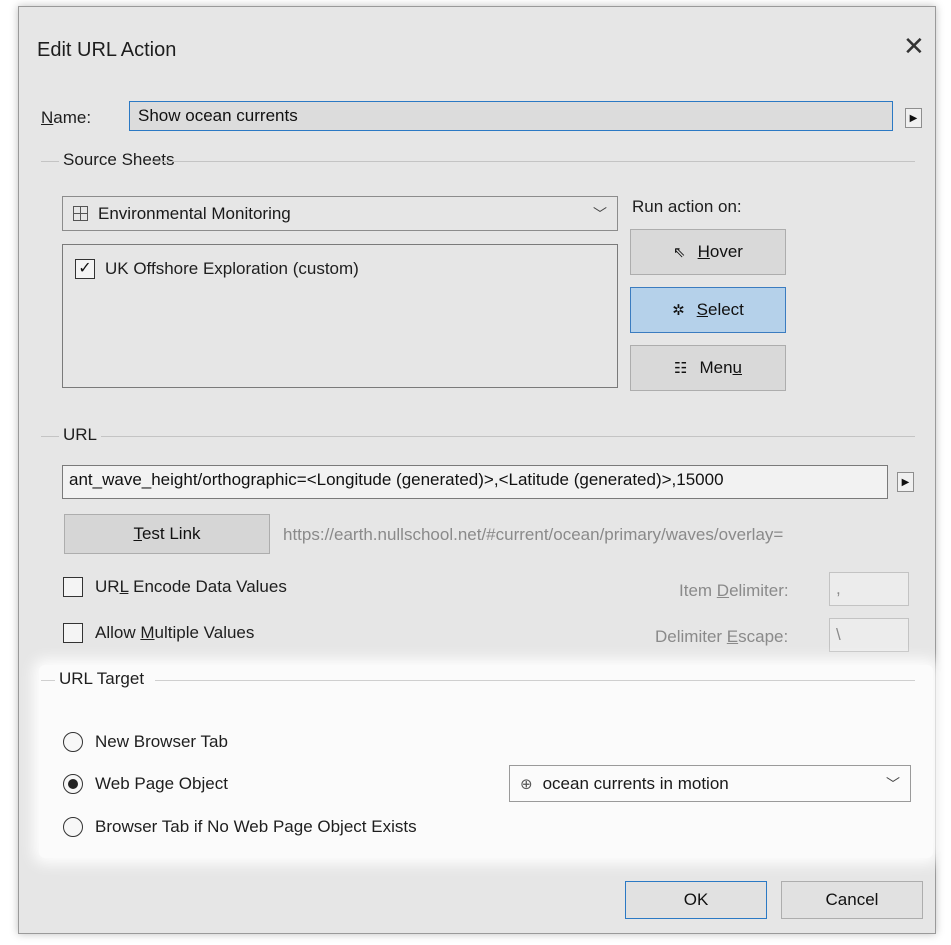 The width and height of the screenshot is (951, 945). I want to click on test-link-rest: est Link, so click(171, 533).